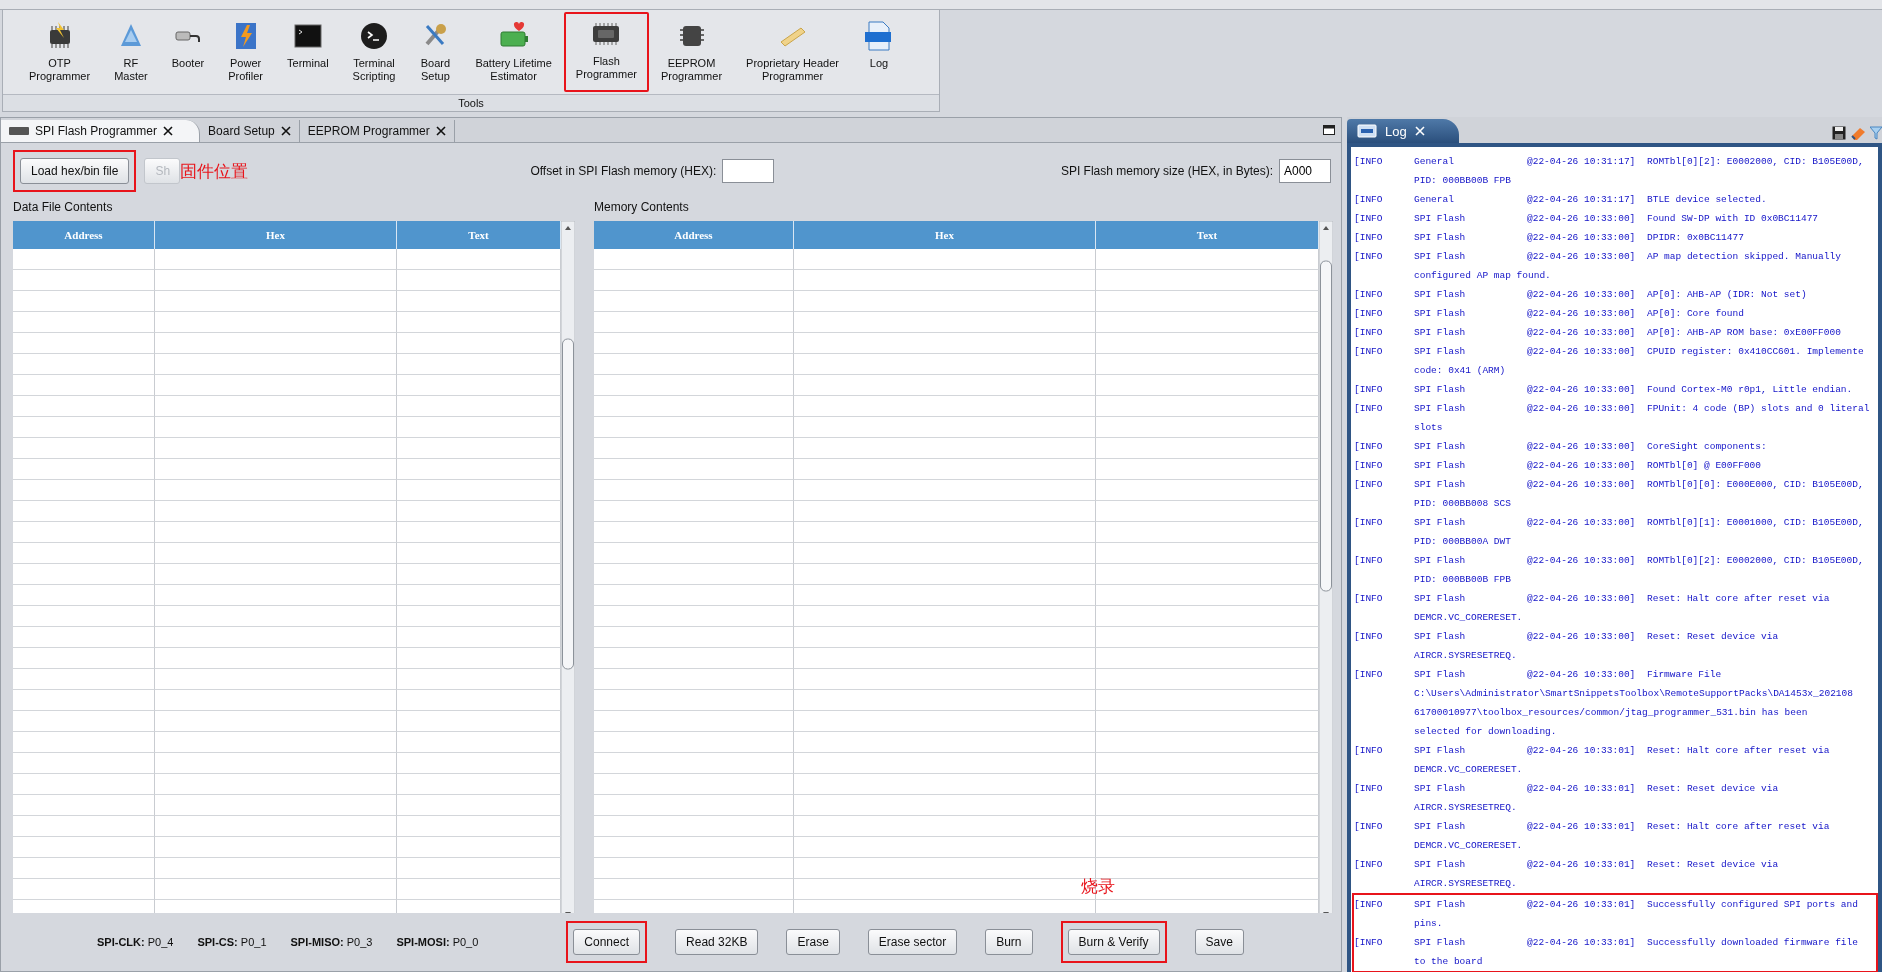 The width and height of the screenshot is (1882, 972). Describe the element at coordinates (1113, 942) in the screenshot. I see `action-button: Burn & Verify` at that location.